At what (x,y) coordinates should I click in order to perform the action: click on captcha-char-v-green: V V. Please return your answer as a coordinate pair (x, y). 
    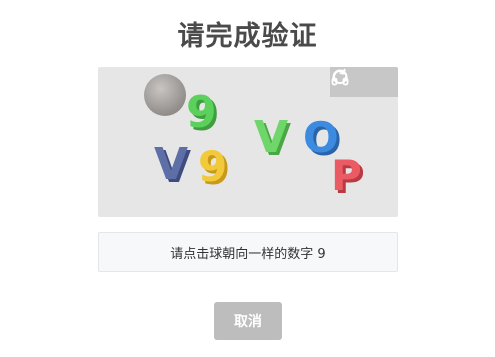
    Looking at the image, I should click on (272, 139).